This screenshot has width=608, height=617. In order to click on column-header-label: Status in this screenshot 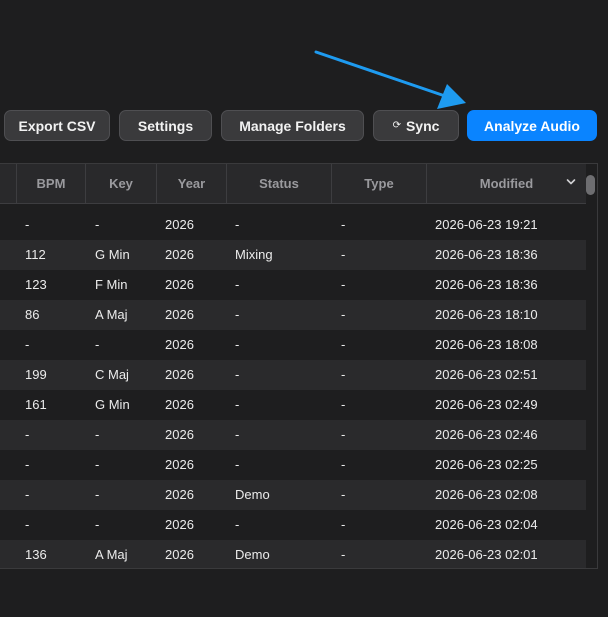, I will do `click(279, 183)`.